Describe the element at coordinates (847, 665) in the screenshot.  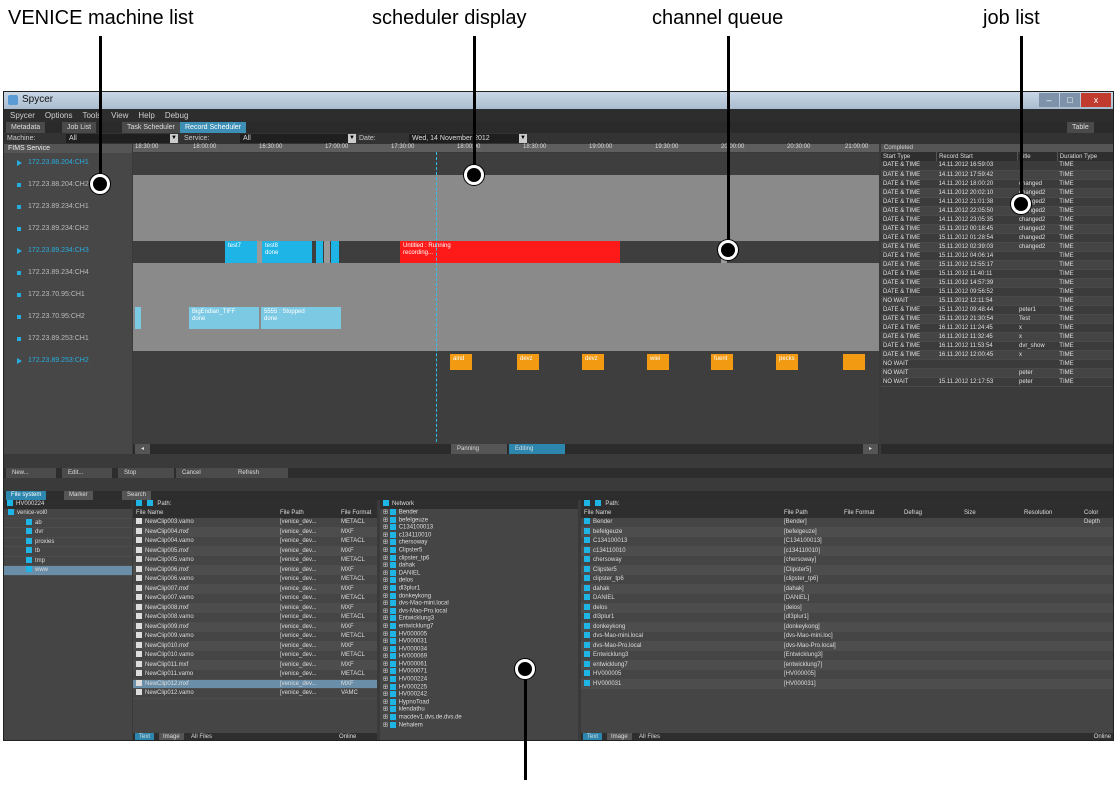
I see `remote-row: entwicklung7 [entwicklung7]` at that location.